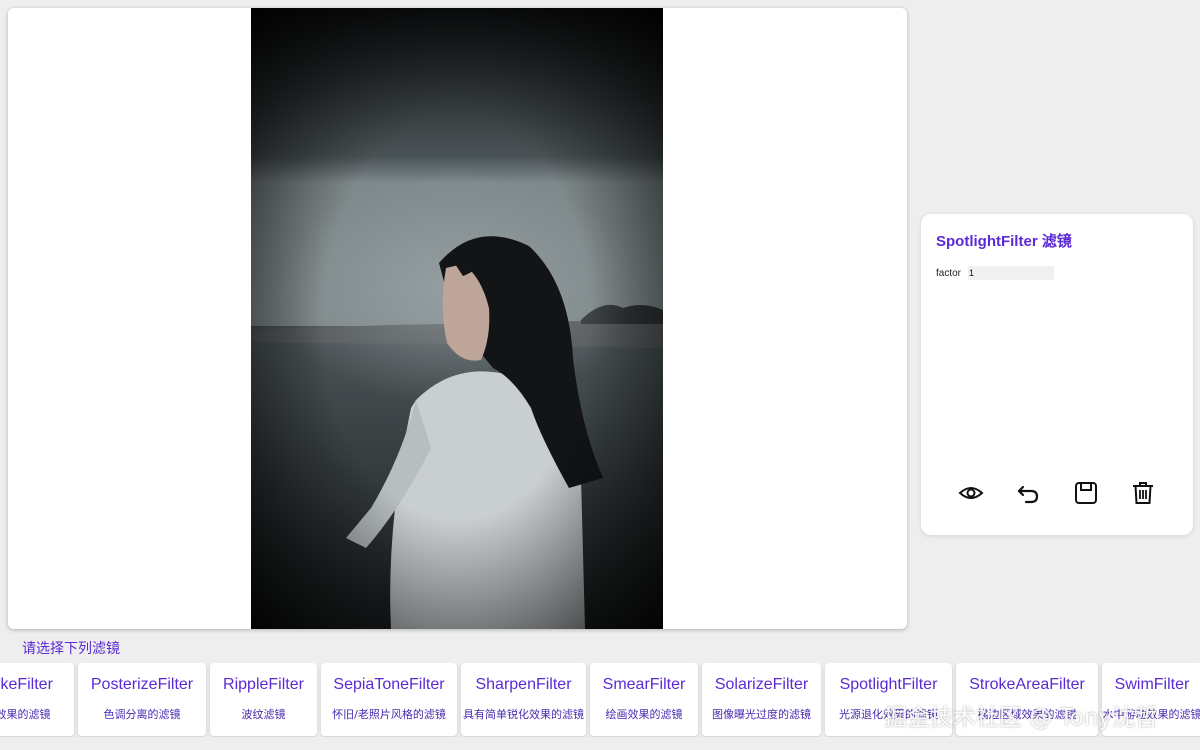 The width and height of the screenshot is (1200, 750). I want to click on filter-card-sepiatone: SepiaToneFilter 怀旧/老照片风格的滤镜, so click(389, 699).